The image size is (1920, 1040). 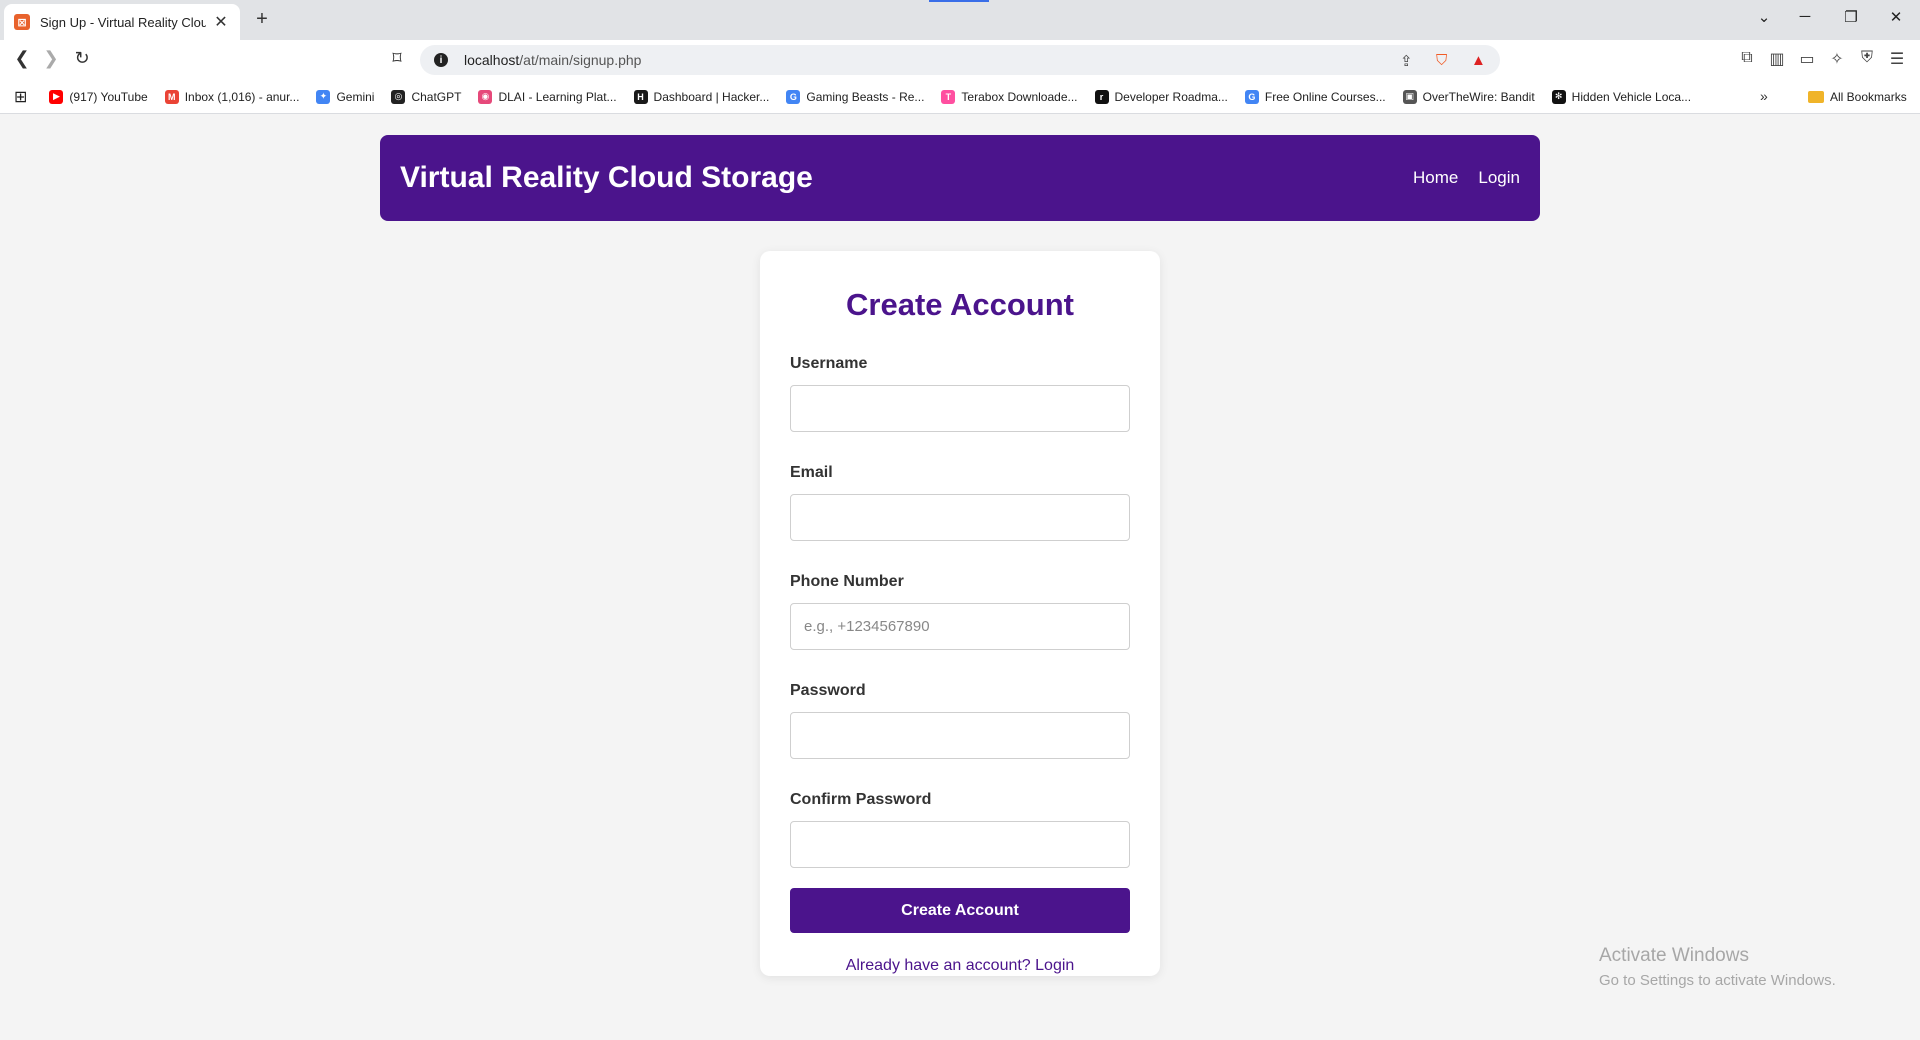 What do you see at coordinates (397, 58) in the screenshot?
I see `bookmark-page-icon: ⌑` at bounding box center [397, 58].